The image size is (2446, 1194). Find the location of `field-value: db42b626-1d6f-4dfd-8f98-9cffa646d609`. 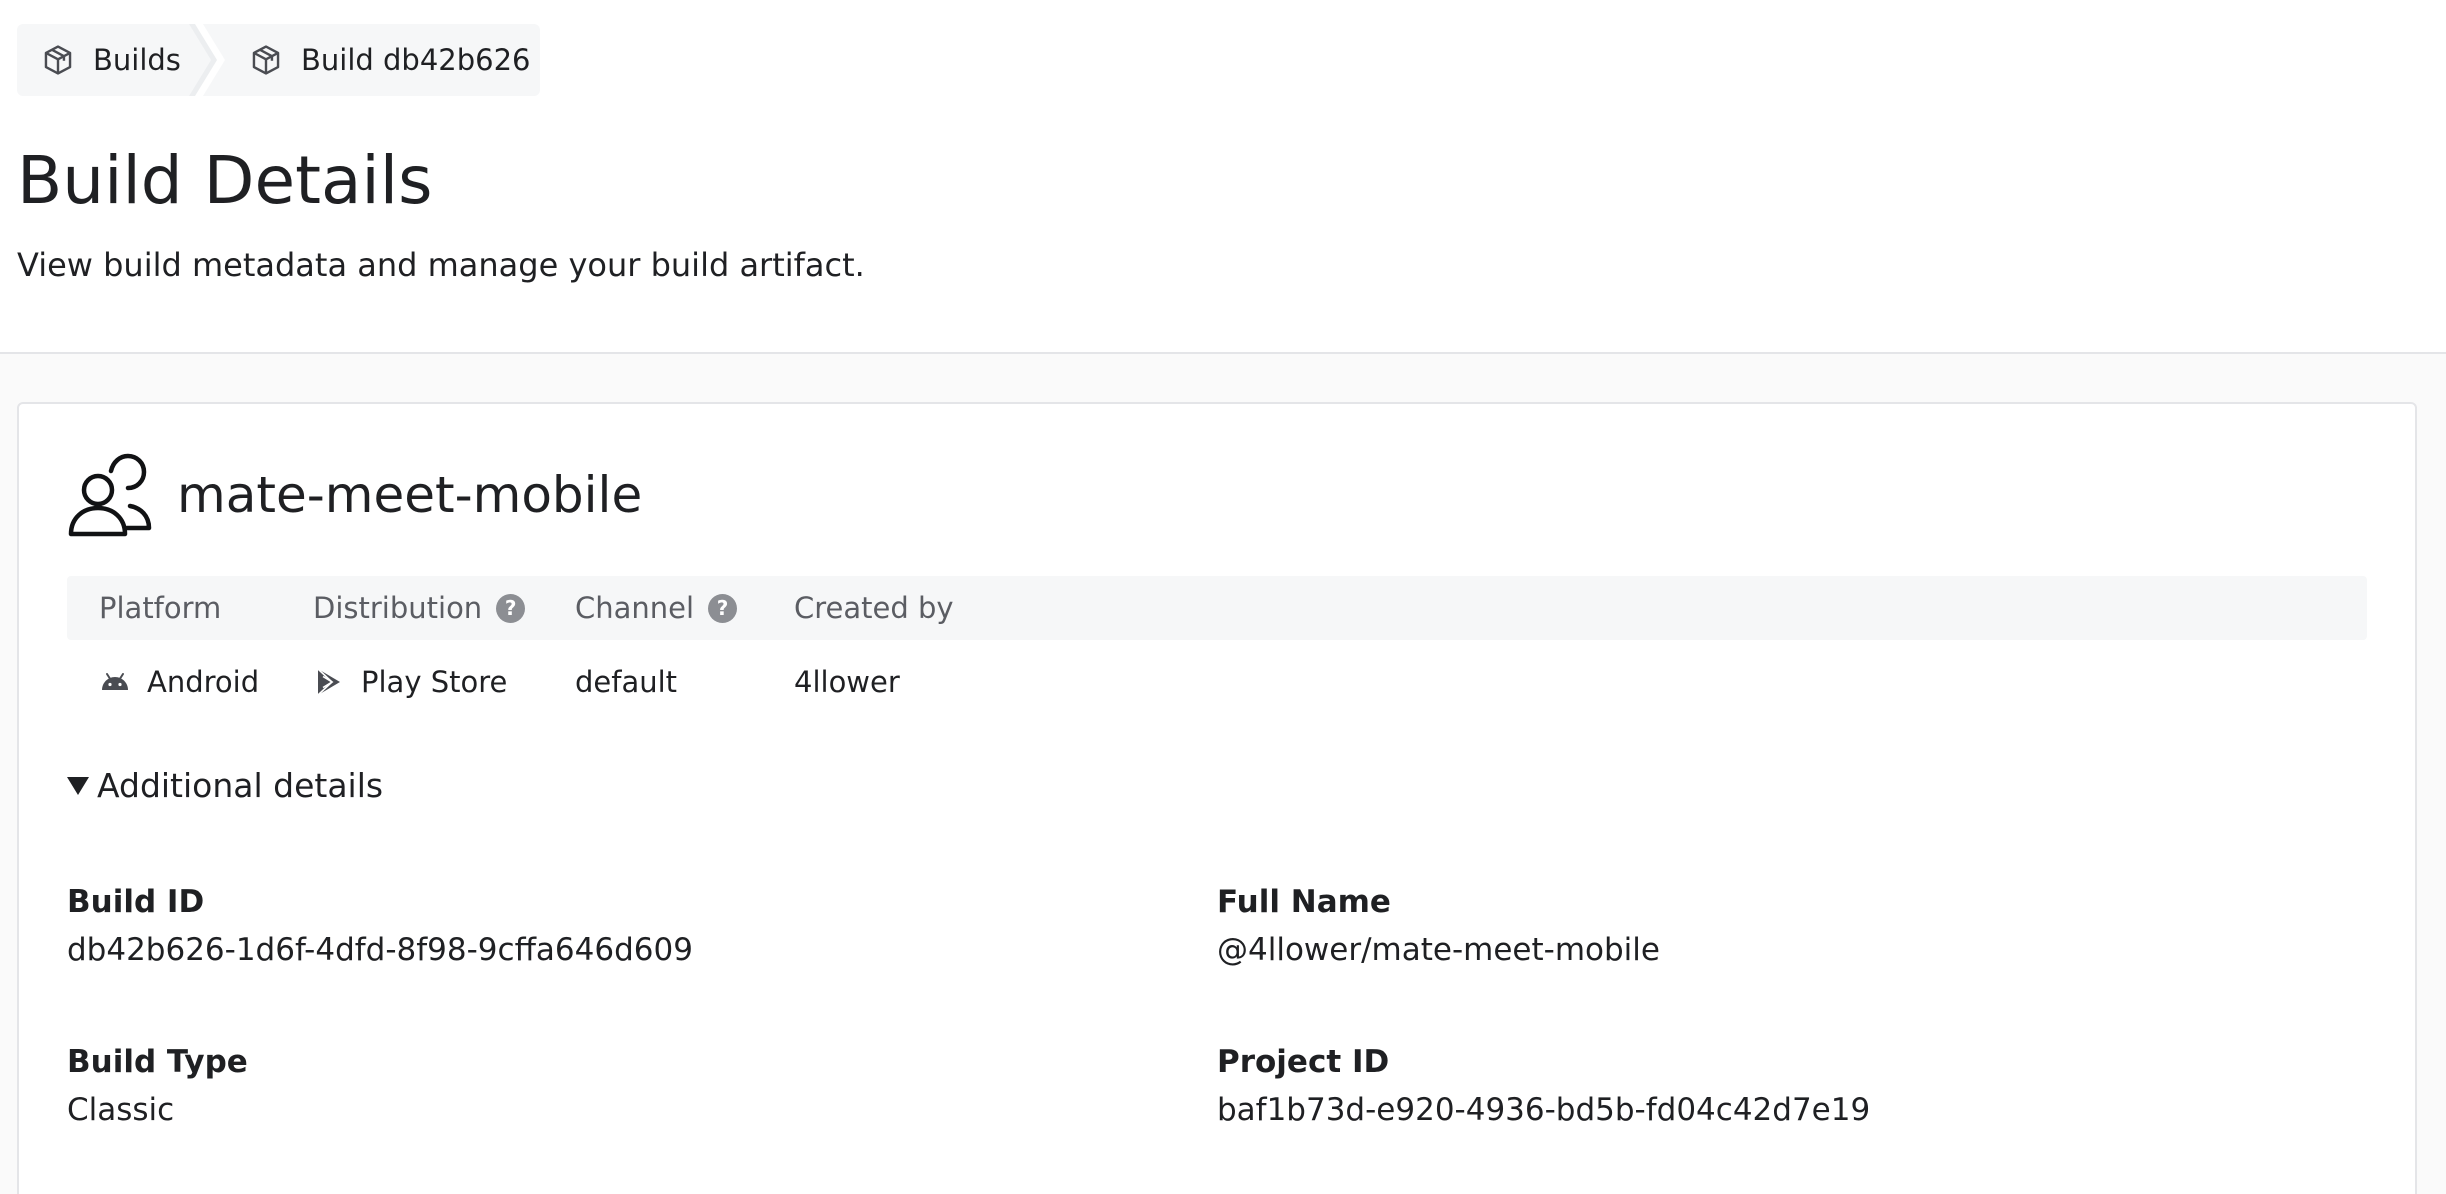

field-value: db42b626-1d6f-4dfd-8f98-9cffa646d609 is located at coordinates (380, 950).